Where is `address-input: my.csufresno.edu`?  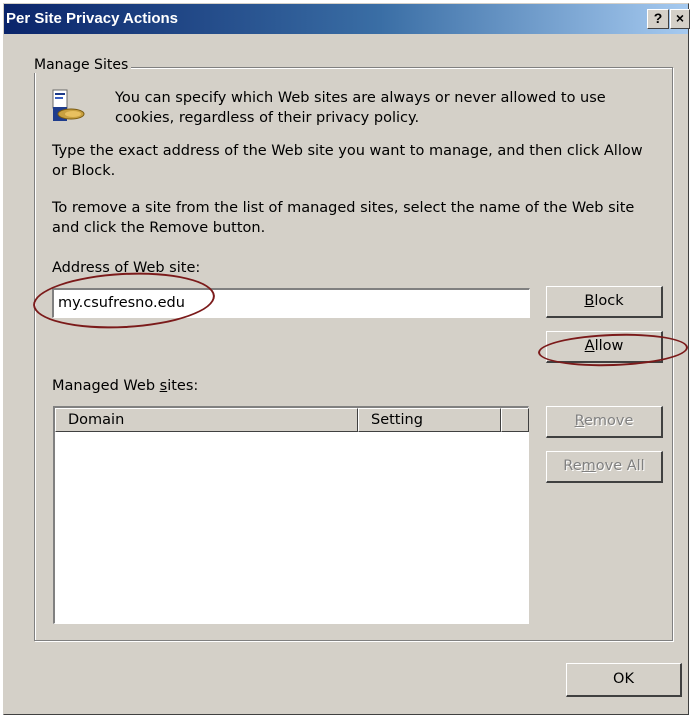
address-input: my.csufresno.edu is located at coordinates (291, 303).